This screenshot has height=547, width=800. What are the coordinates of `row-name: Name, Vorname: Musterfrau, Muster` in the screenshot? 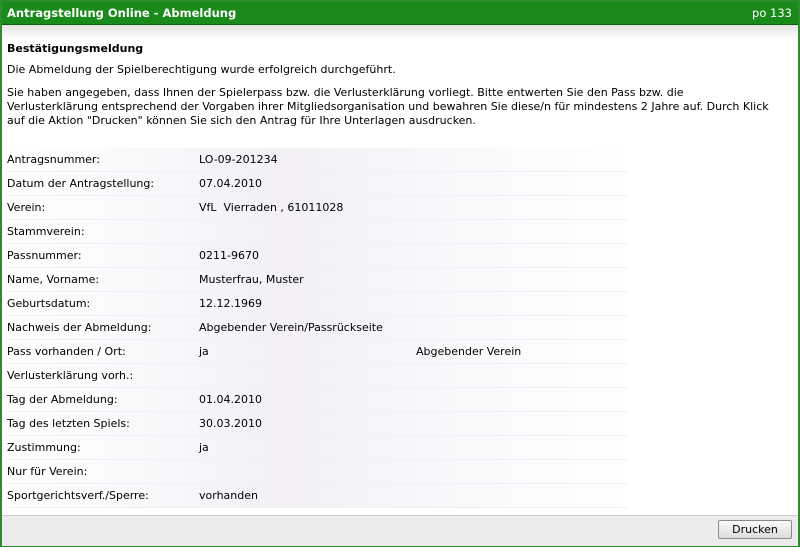 It's located at (317, 280).